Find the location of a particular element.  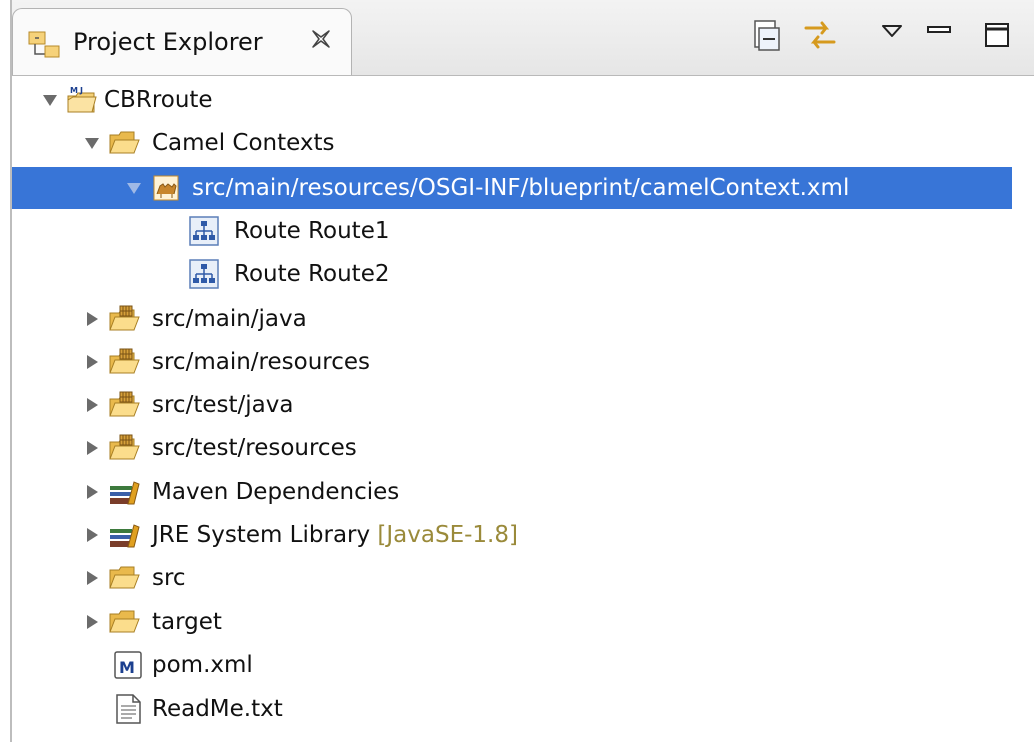

tree-item-src-test-java: src/test/java is located at coordinates (512, 405).